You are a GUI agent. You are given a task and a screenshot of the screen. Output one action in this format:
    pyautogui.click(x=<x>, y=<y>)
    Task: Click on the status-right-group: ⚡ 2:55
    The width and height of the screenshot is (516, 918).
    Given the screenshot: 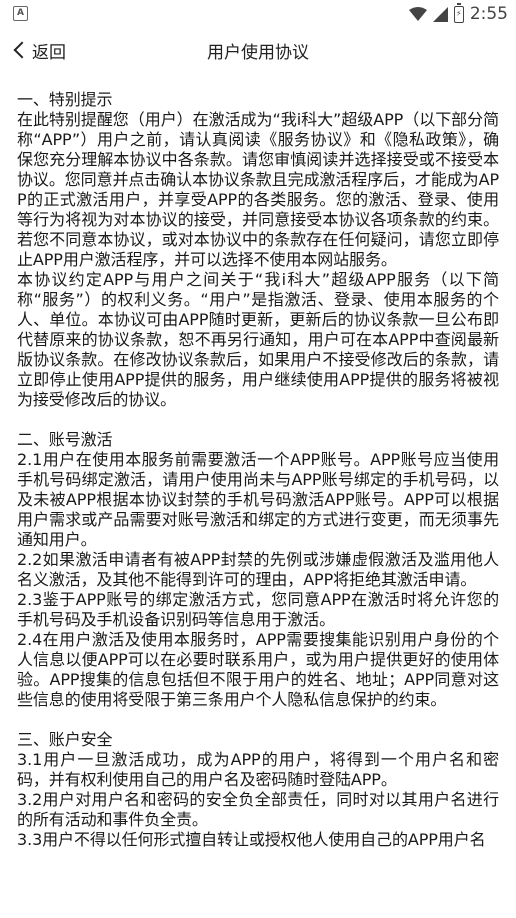 What is the action you would take?
    pyautogui.click(x=458, y=14)
    